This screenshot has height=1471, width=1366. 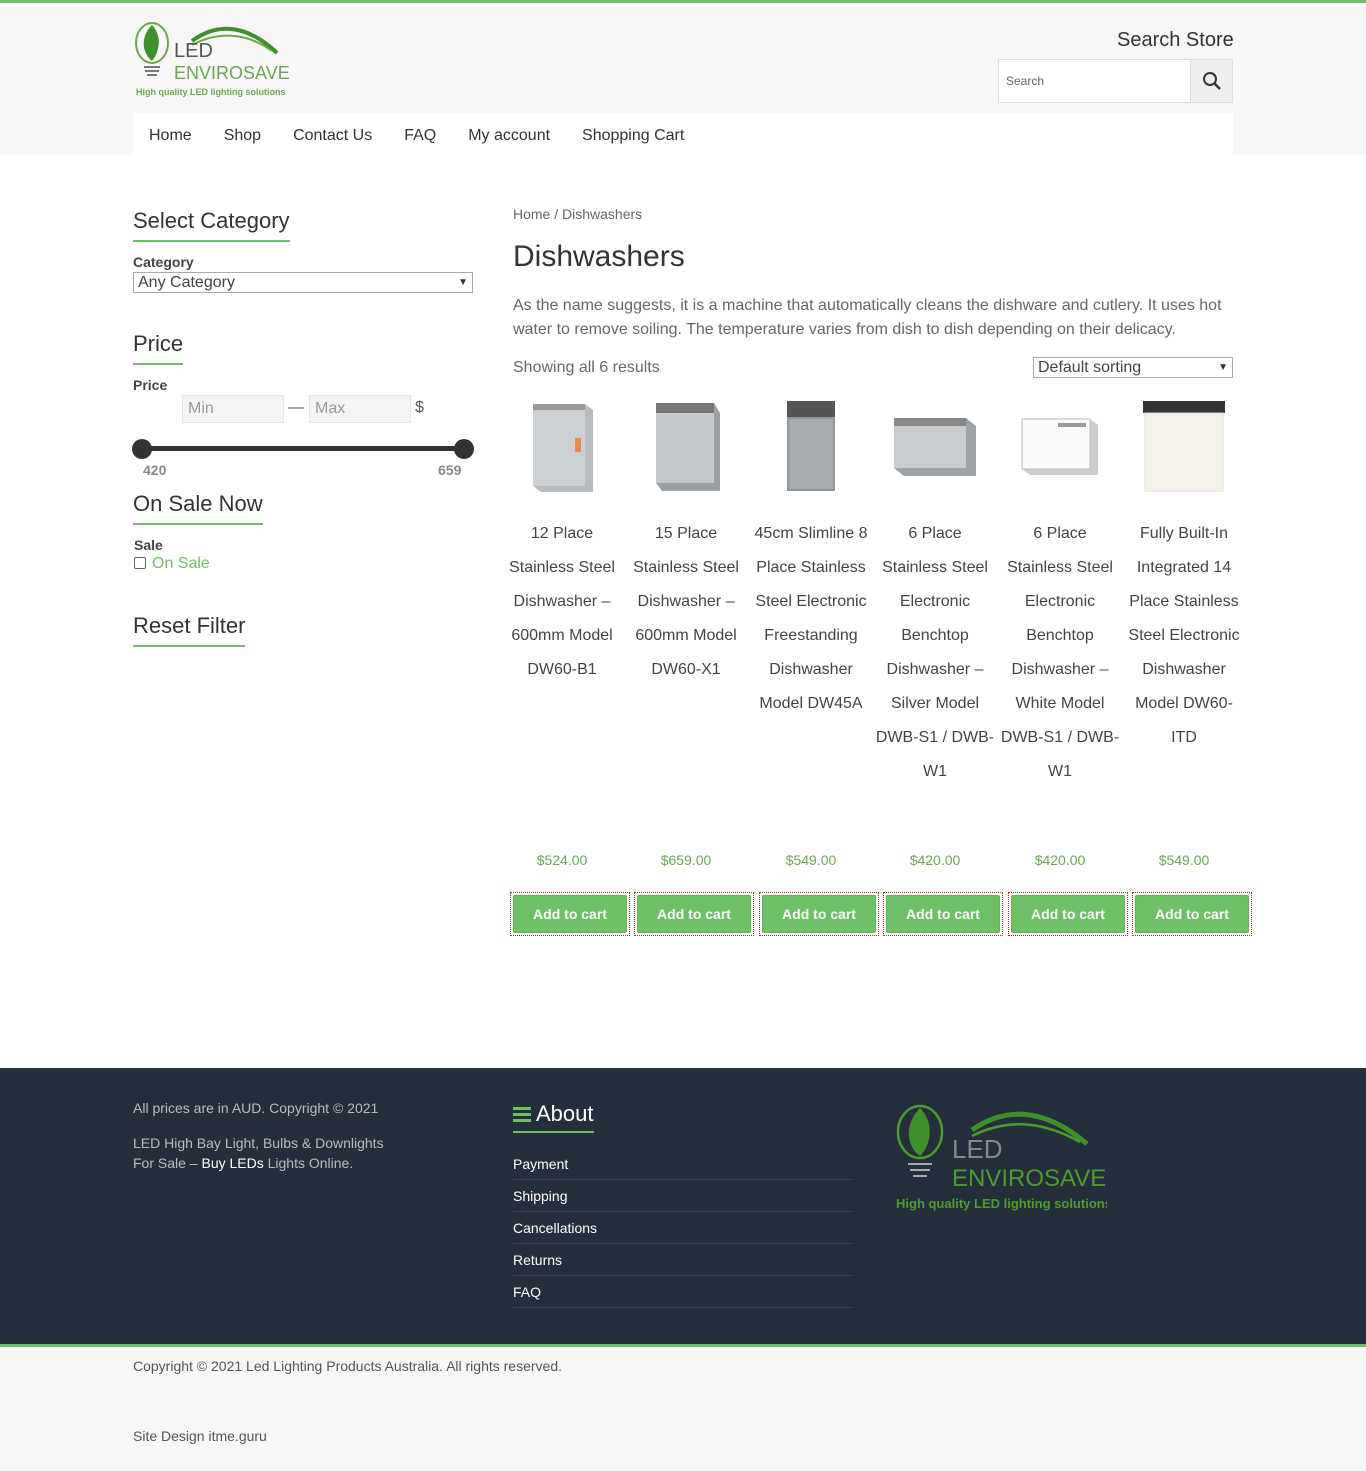 I want to click on slider-max-value: 659, so click(x=450, y=470).